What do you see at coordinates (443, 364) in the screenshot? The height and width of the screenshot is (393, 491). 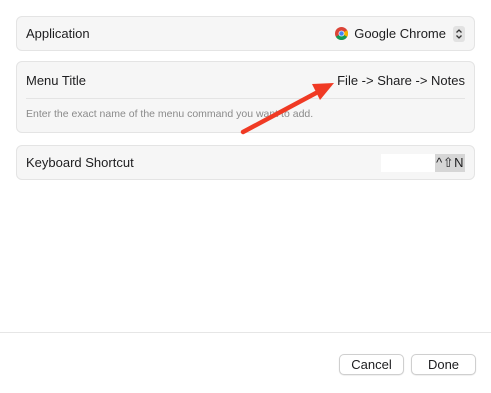 I see `done-button: Done` at bounding box center [443, 364].